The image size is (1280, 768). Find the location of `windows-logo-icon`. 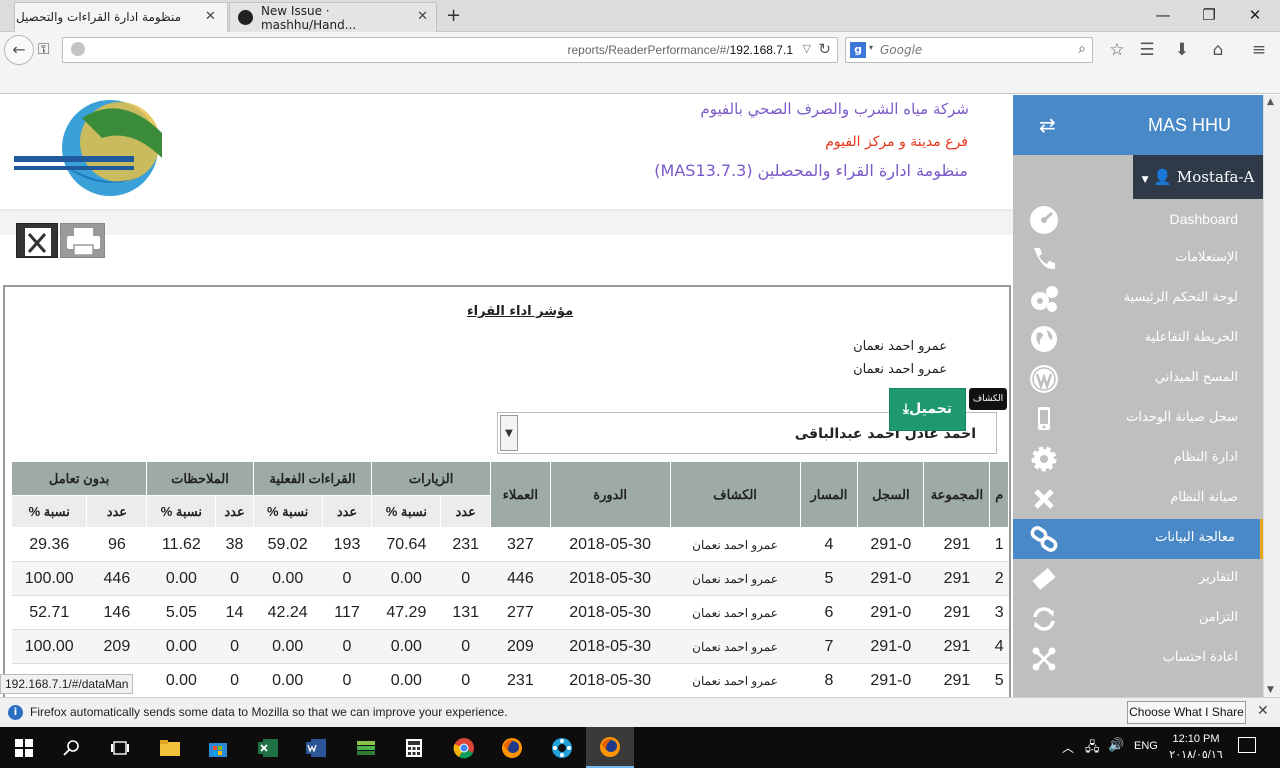

windows-logo-icon is located at coordinates (24, 747).